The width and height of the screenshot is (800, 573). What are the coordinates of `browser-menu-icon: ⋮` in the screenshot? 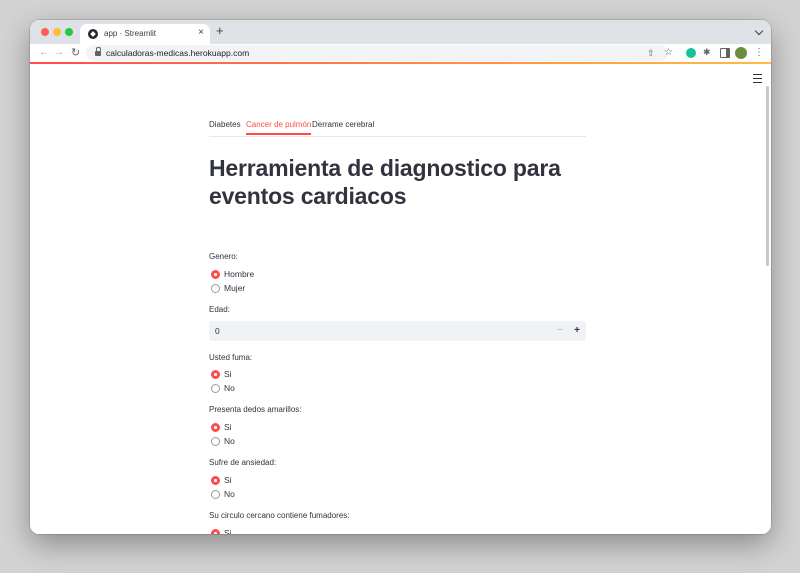 It's located at (759, 53).